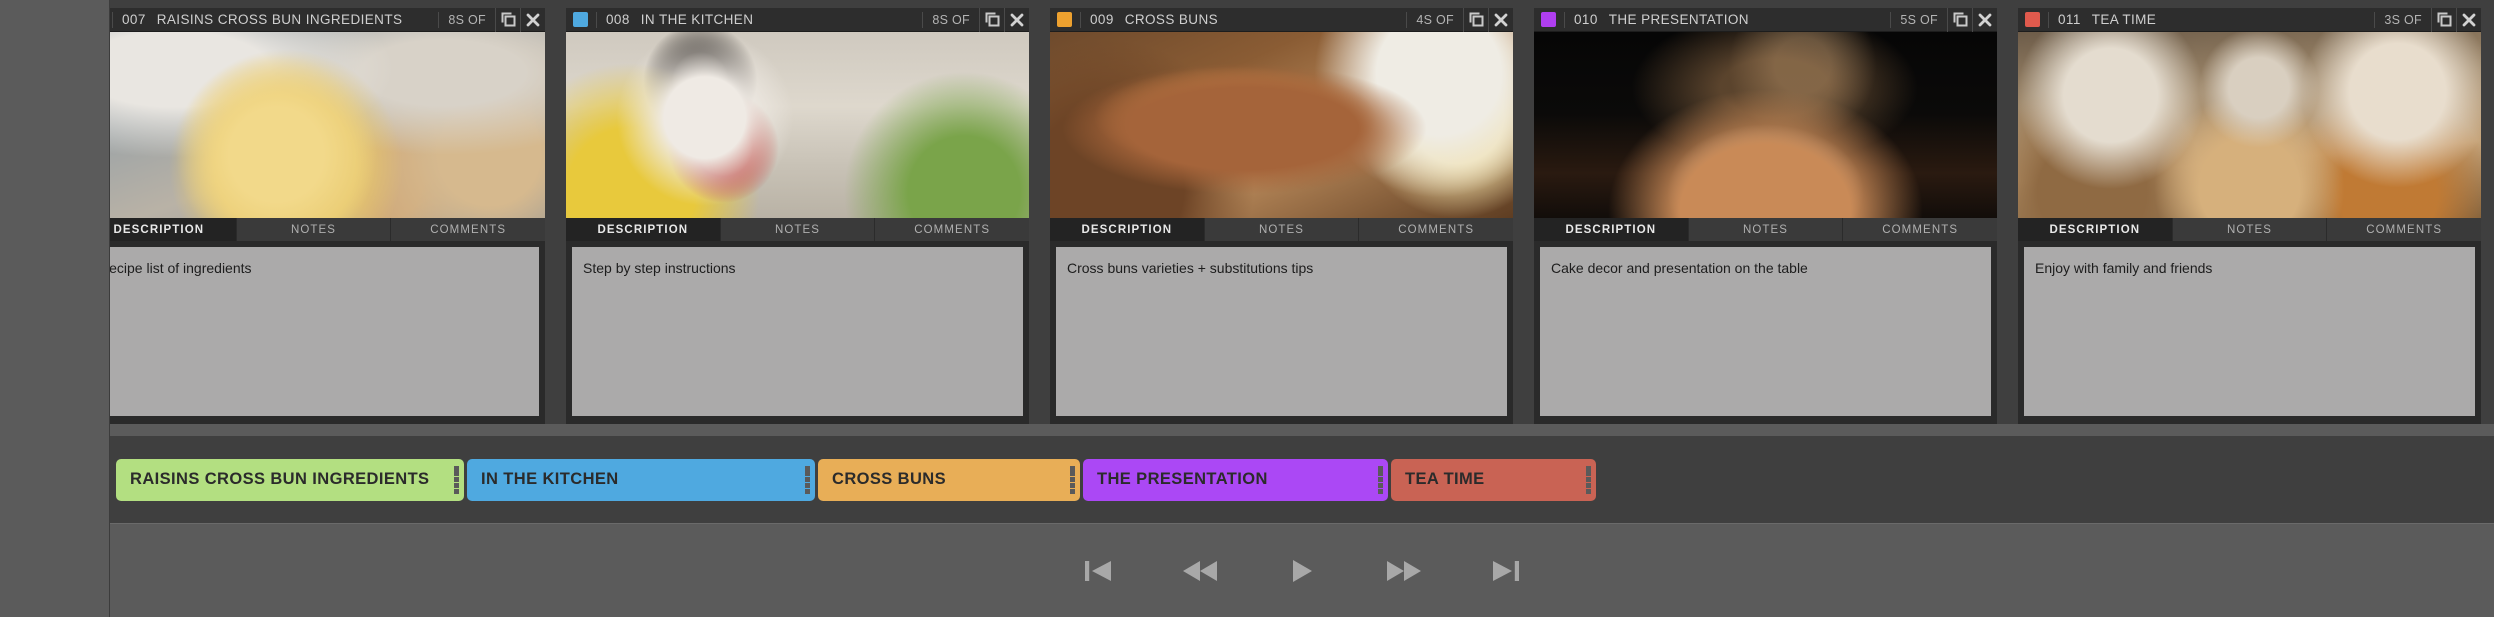 The width and height of the screenshot is (2494, 617). I want to click on fast-forward-button, so click(1404, 571).